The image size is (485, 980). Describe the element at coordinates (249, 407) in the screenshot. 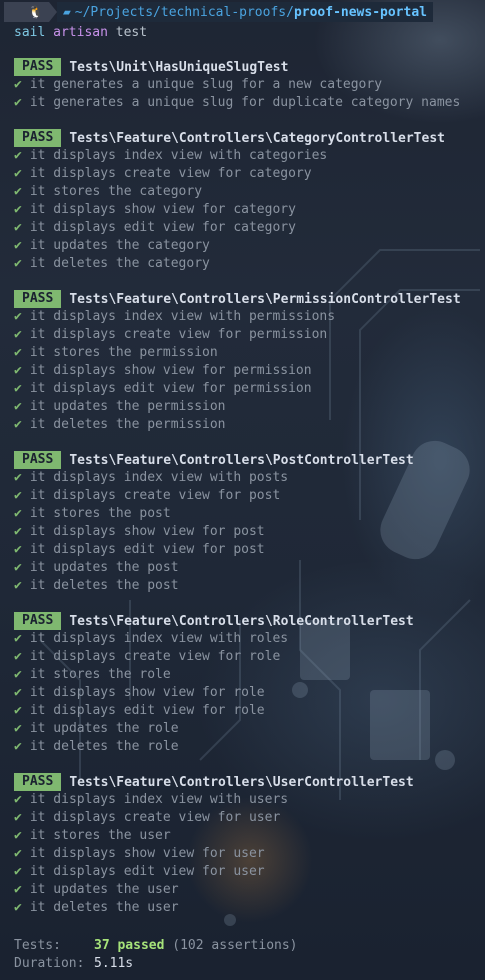

I see `test-case-row: ✔ it updates the permission` at that location.